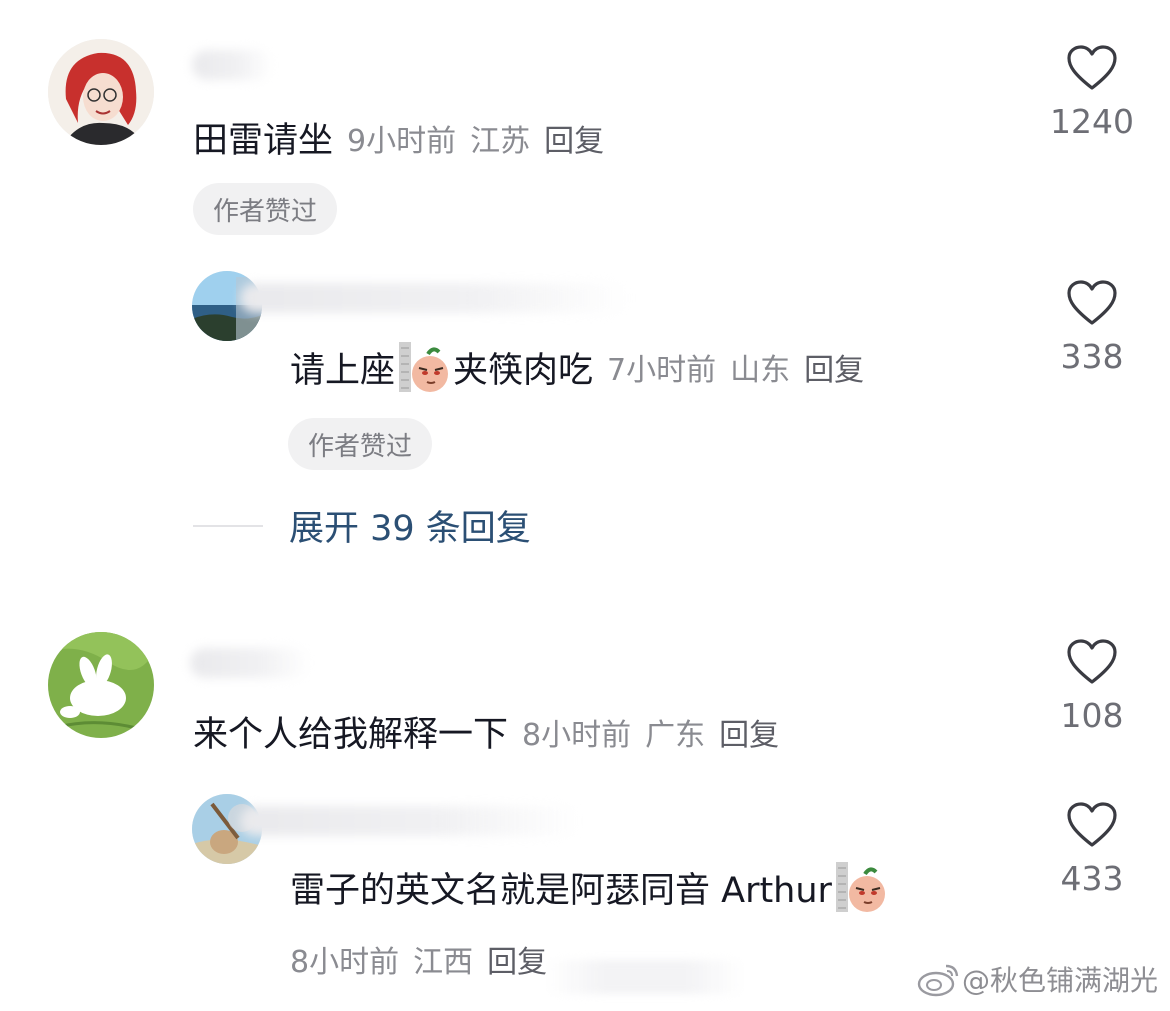  I want to click on expand-replies-label: 展开 39 条回复, so click(410, 525).